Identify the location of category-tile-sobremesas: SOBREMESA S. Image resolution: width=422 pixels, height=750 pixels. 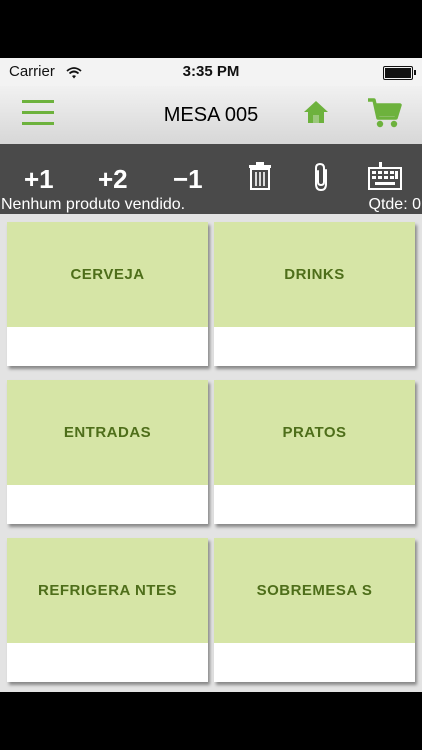
(314, 610).